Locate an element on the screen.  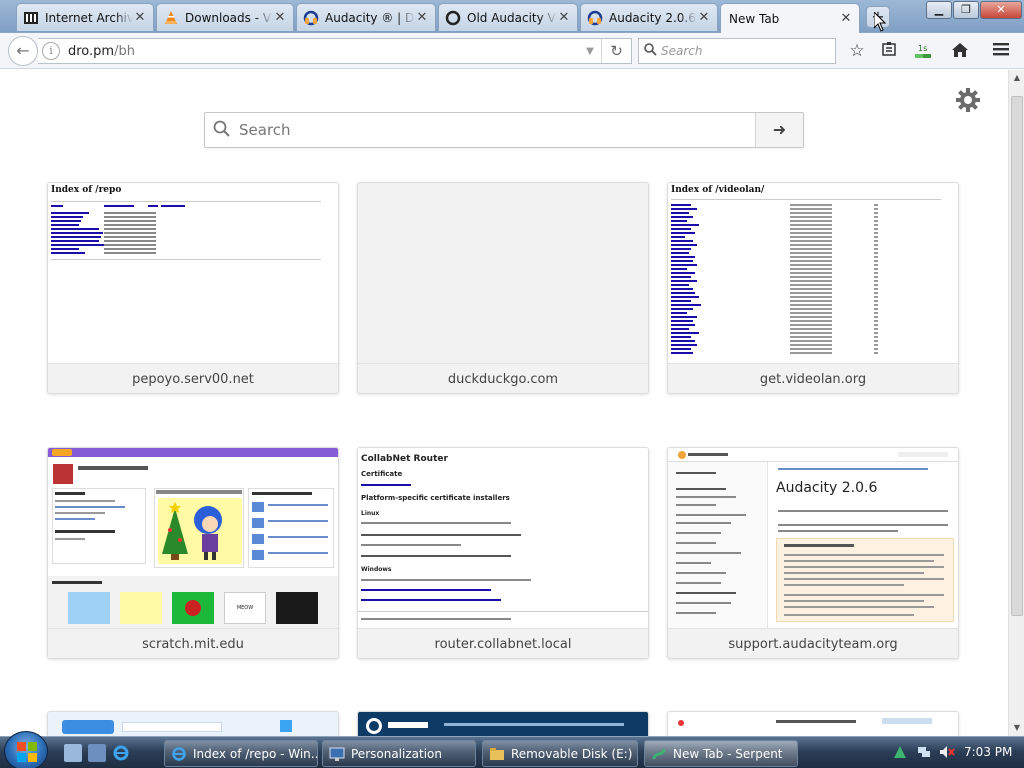
newtab-search-placeholder: Search is located at coordinates (265, 130).